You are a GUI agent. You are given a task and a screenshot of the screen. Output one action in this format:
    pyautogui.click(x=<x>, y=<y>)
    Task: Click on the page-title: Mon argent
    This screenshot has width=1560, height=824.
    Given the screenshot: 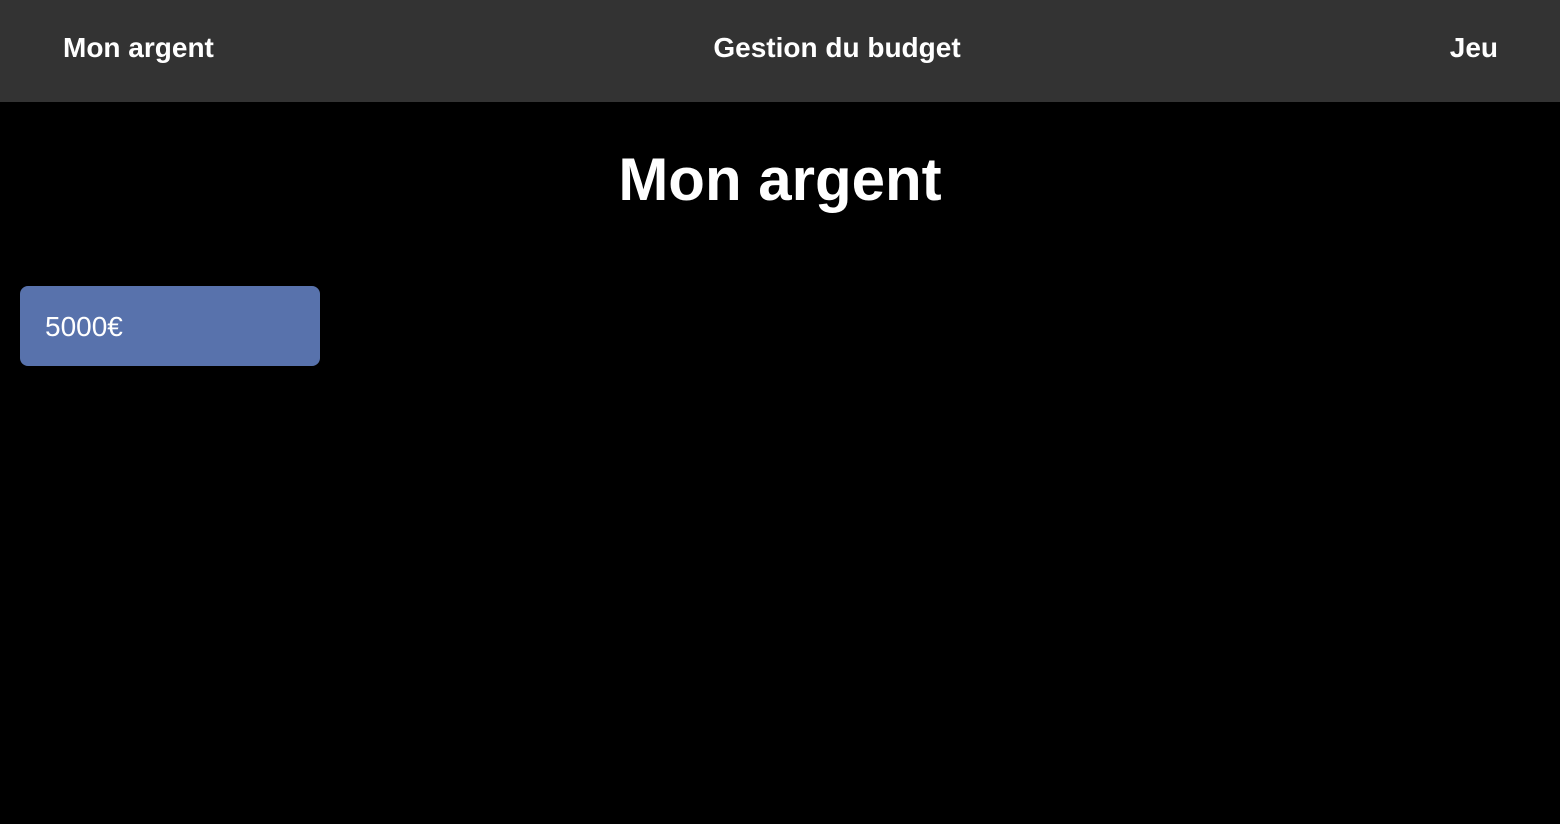 What is the action you would take?
    pyautogui.click(x=780, y=179)
    